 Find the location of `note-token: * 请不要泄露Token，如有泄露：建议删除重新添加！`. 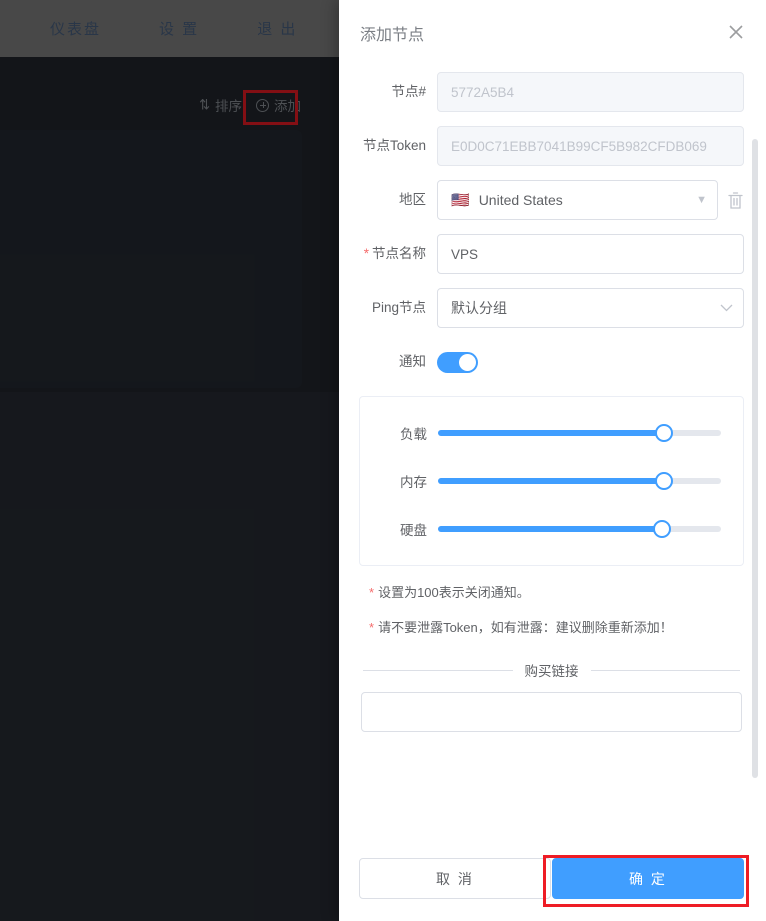

note-token: * 请不要泄露Token，如有泄露：建议删除重新添加！ is located at coordinates (556, 626).